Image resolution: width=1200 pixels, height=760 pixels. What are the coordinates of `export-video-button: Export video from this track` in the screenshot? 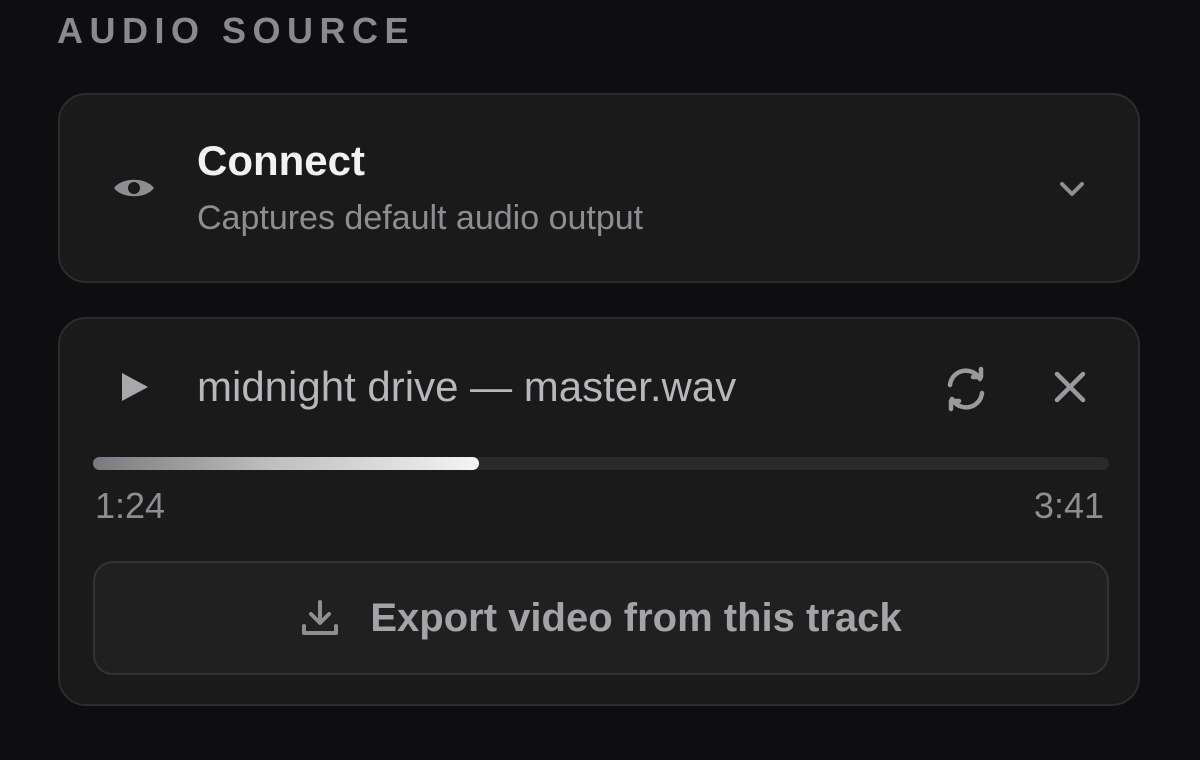 It's located at (601, 618).